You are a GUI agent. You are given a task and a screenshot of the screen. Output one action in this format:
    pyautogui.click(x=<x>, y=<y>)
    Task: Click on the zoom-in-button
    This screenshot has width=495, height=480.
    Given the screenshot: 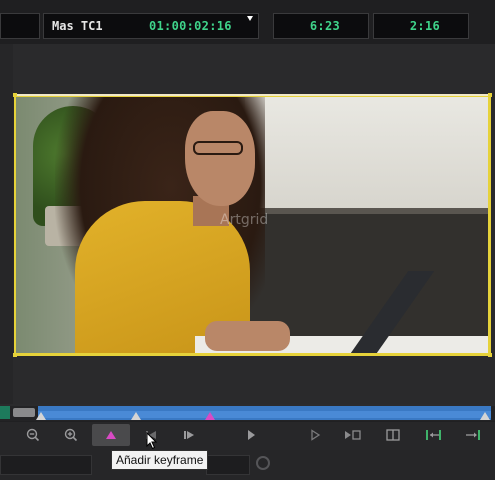 What is the action you would take?
    pyautogui.click(x=71, y=435)
    